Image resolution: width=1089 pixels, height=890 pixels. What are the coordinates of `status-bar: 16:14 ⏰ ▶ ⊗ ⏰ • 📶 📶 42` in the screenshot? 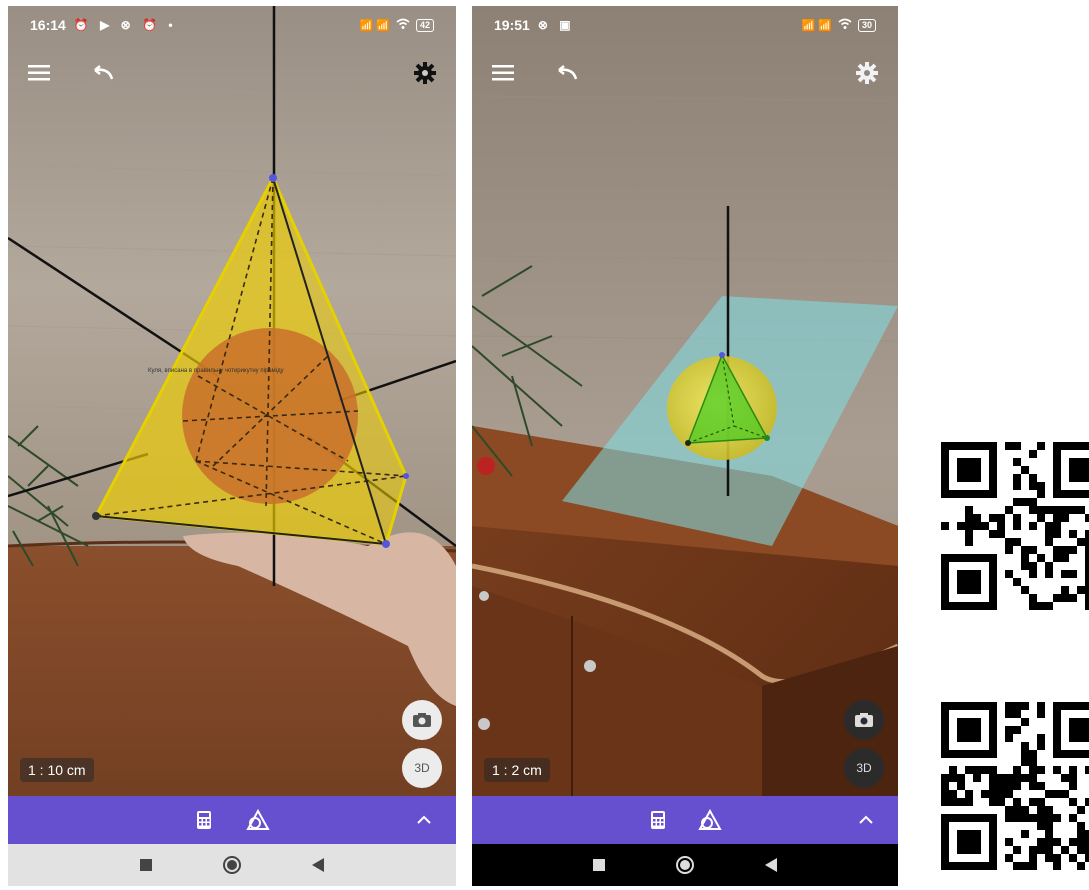 It's located at (232, 25).